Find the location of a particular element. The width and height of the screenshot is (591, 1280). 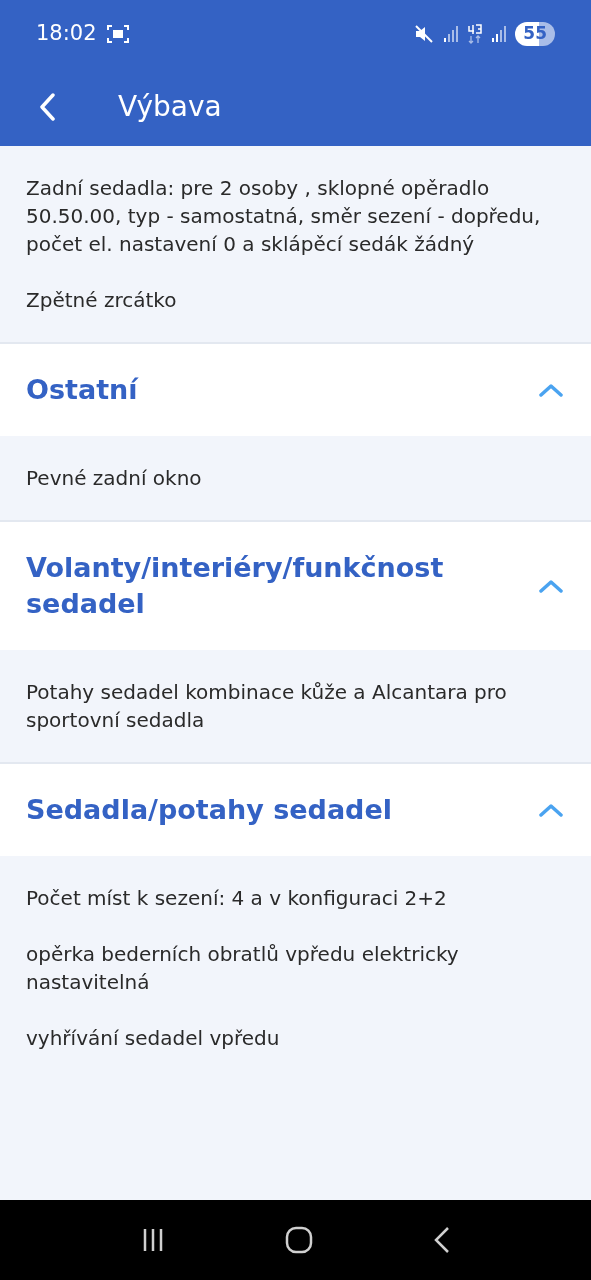

screen-title: Výbava is located at coordinates (170, 107).